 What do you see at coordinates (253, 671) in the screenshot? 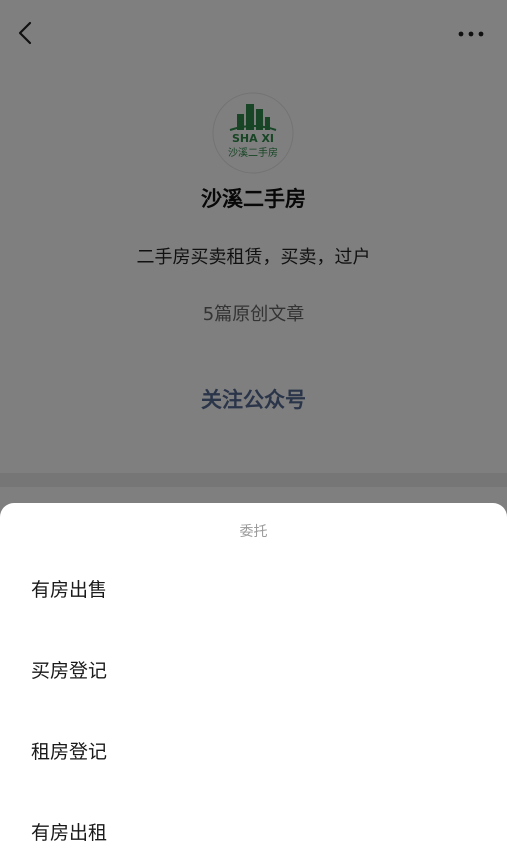
I see `sheet-item-buy-register: 买房登记` at bounding box center [253, 671].